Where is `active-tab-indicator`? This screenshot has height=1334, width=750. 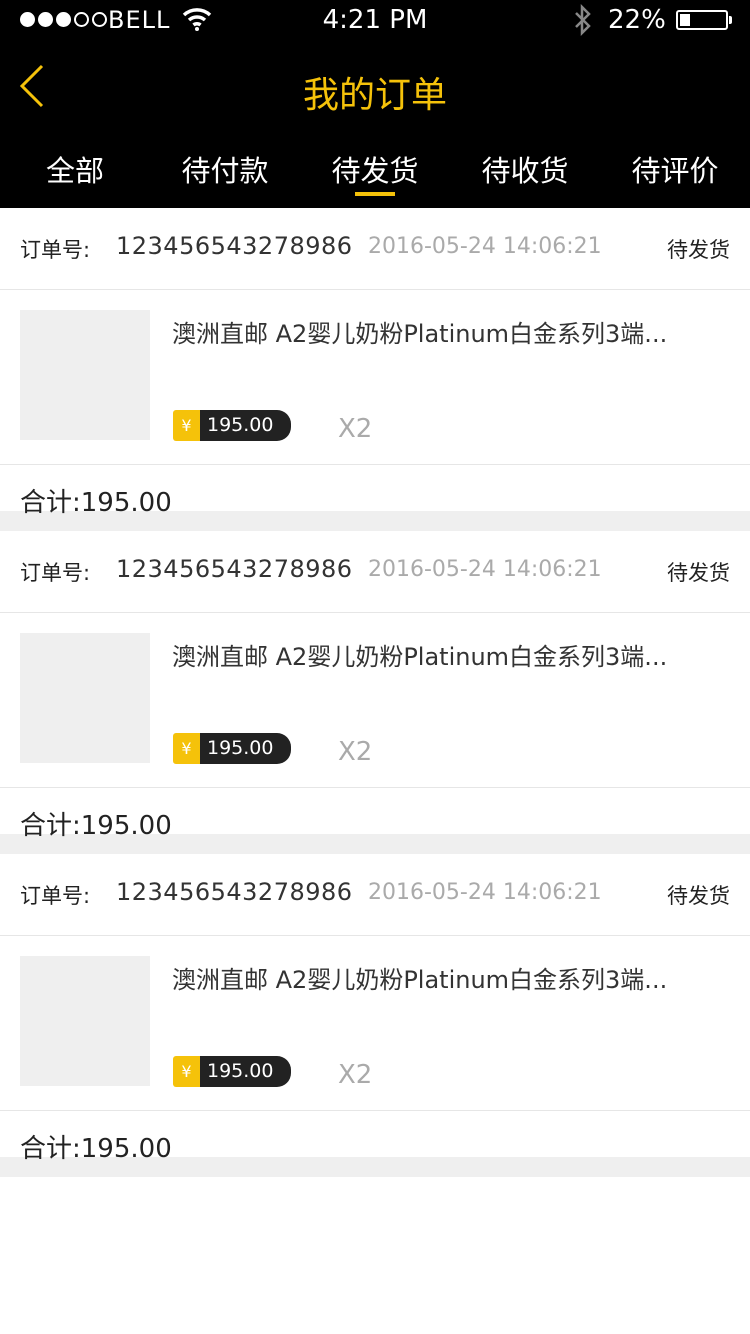 active-tab-indicator is located at coordinates (375, 194).